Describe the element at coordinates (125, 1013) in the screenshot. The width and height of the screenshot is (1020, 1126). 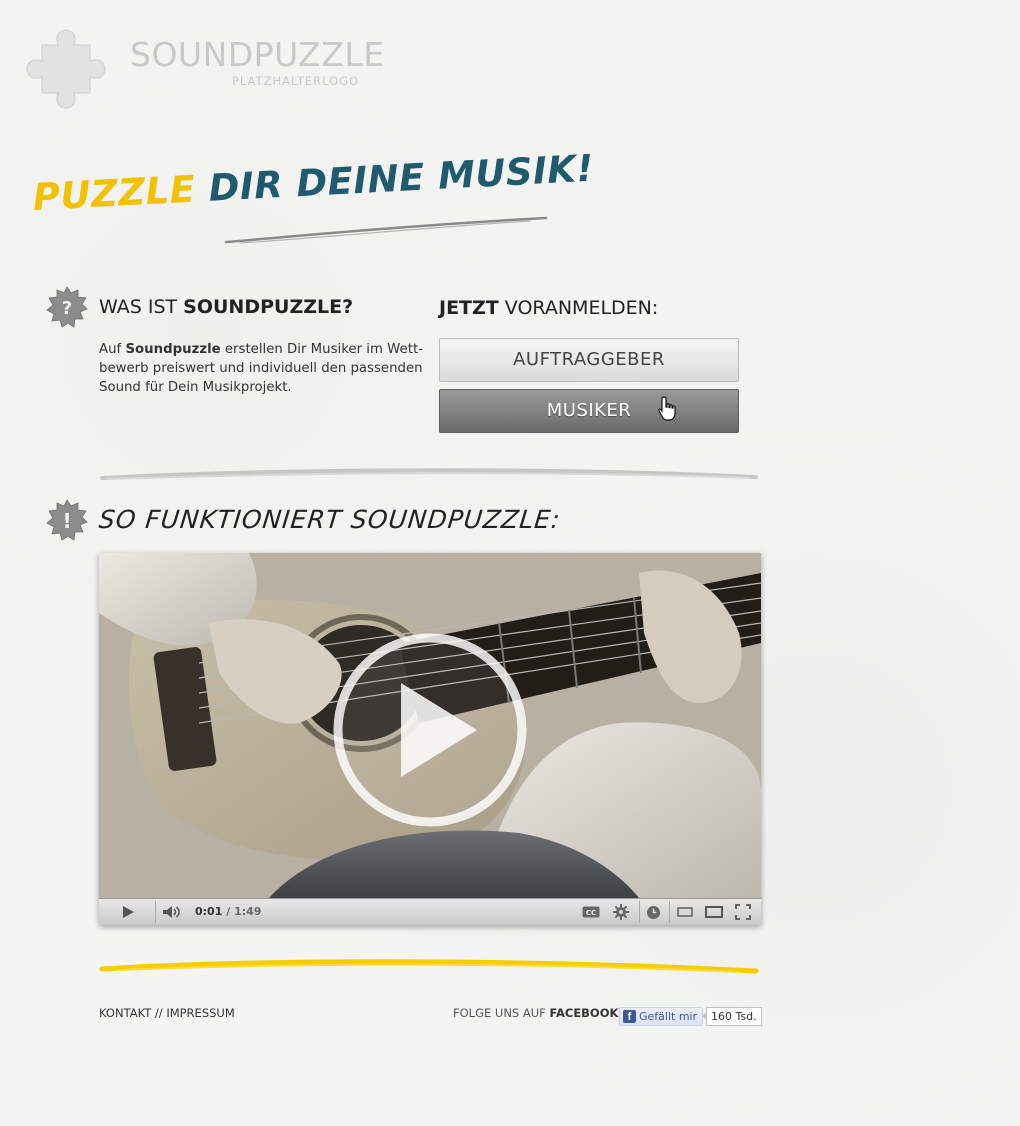
I see `contact-link: KONTAKT` at that location.